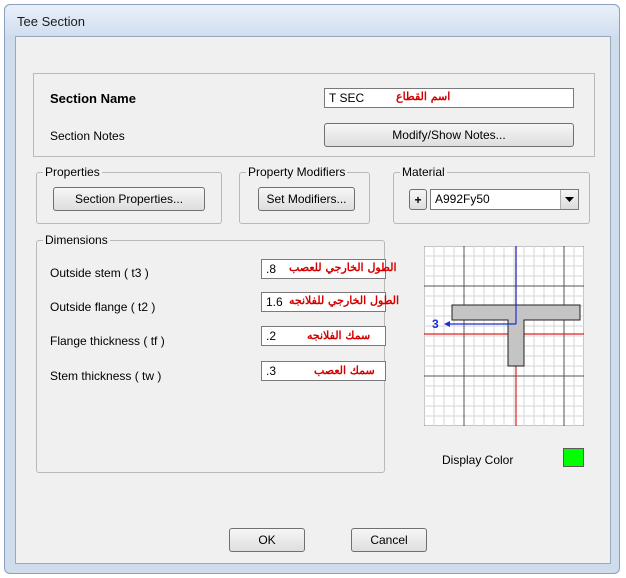 This screenshot has width=626, height=578. Describe the element at coordinates (99, 273) in the screenshot. I see `outside-stem-label: Outside stem ( t3 )` at that location.